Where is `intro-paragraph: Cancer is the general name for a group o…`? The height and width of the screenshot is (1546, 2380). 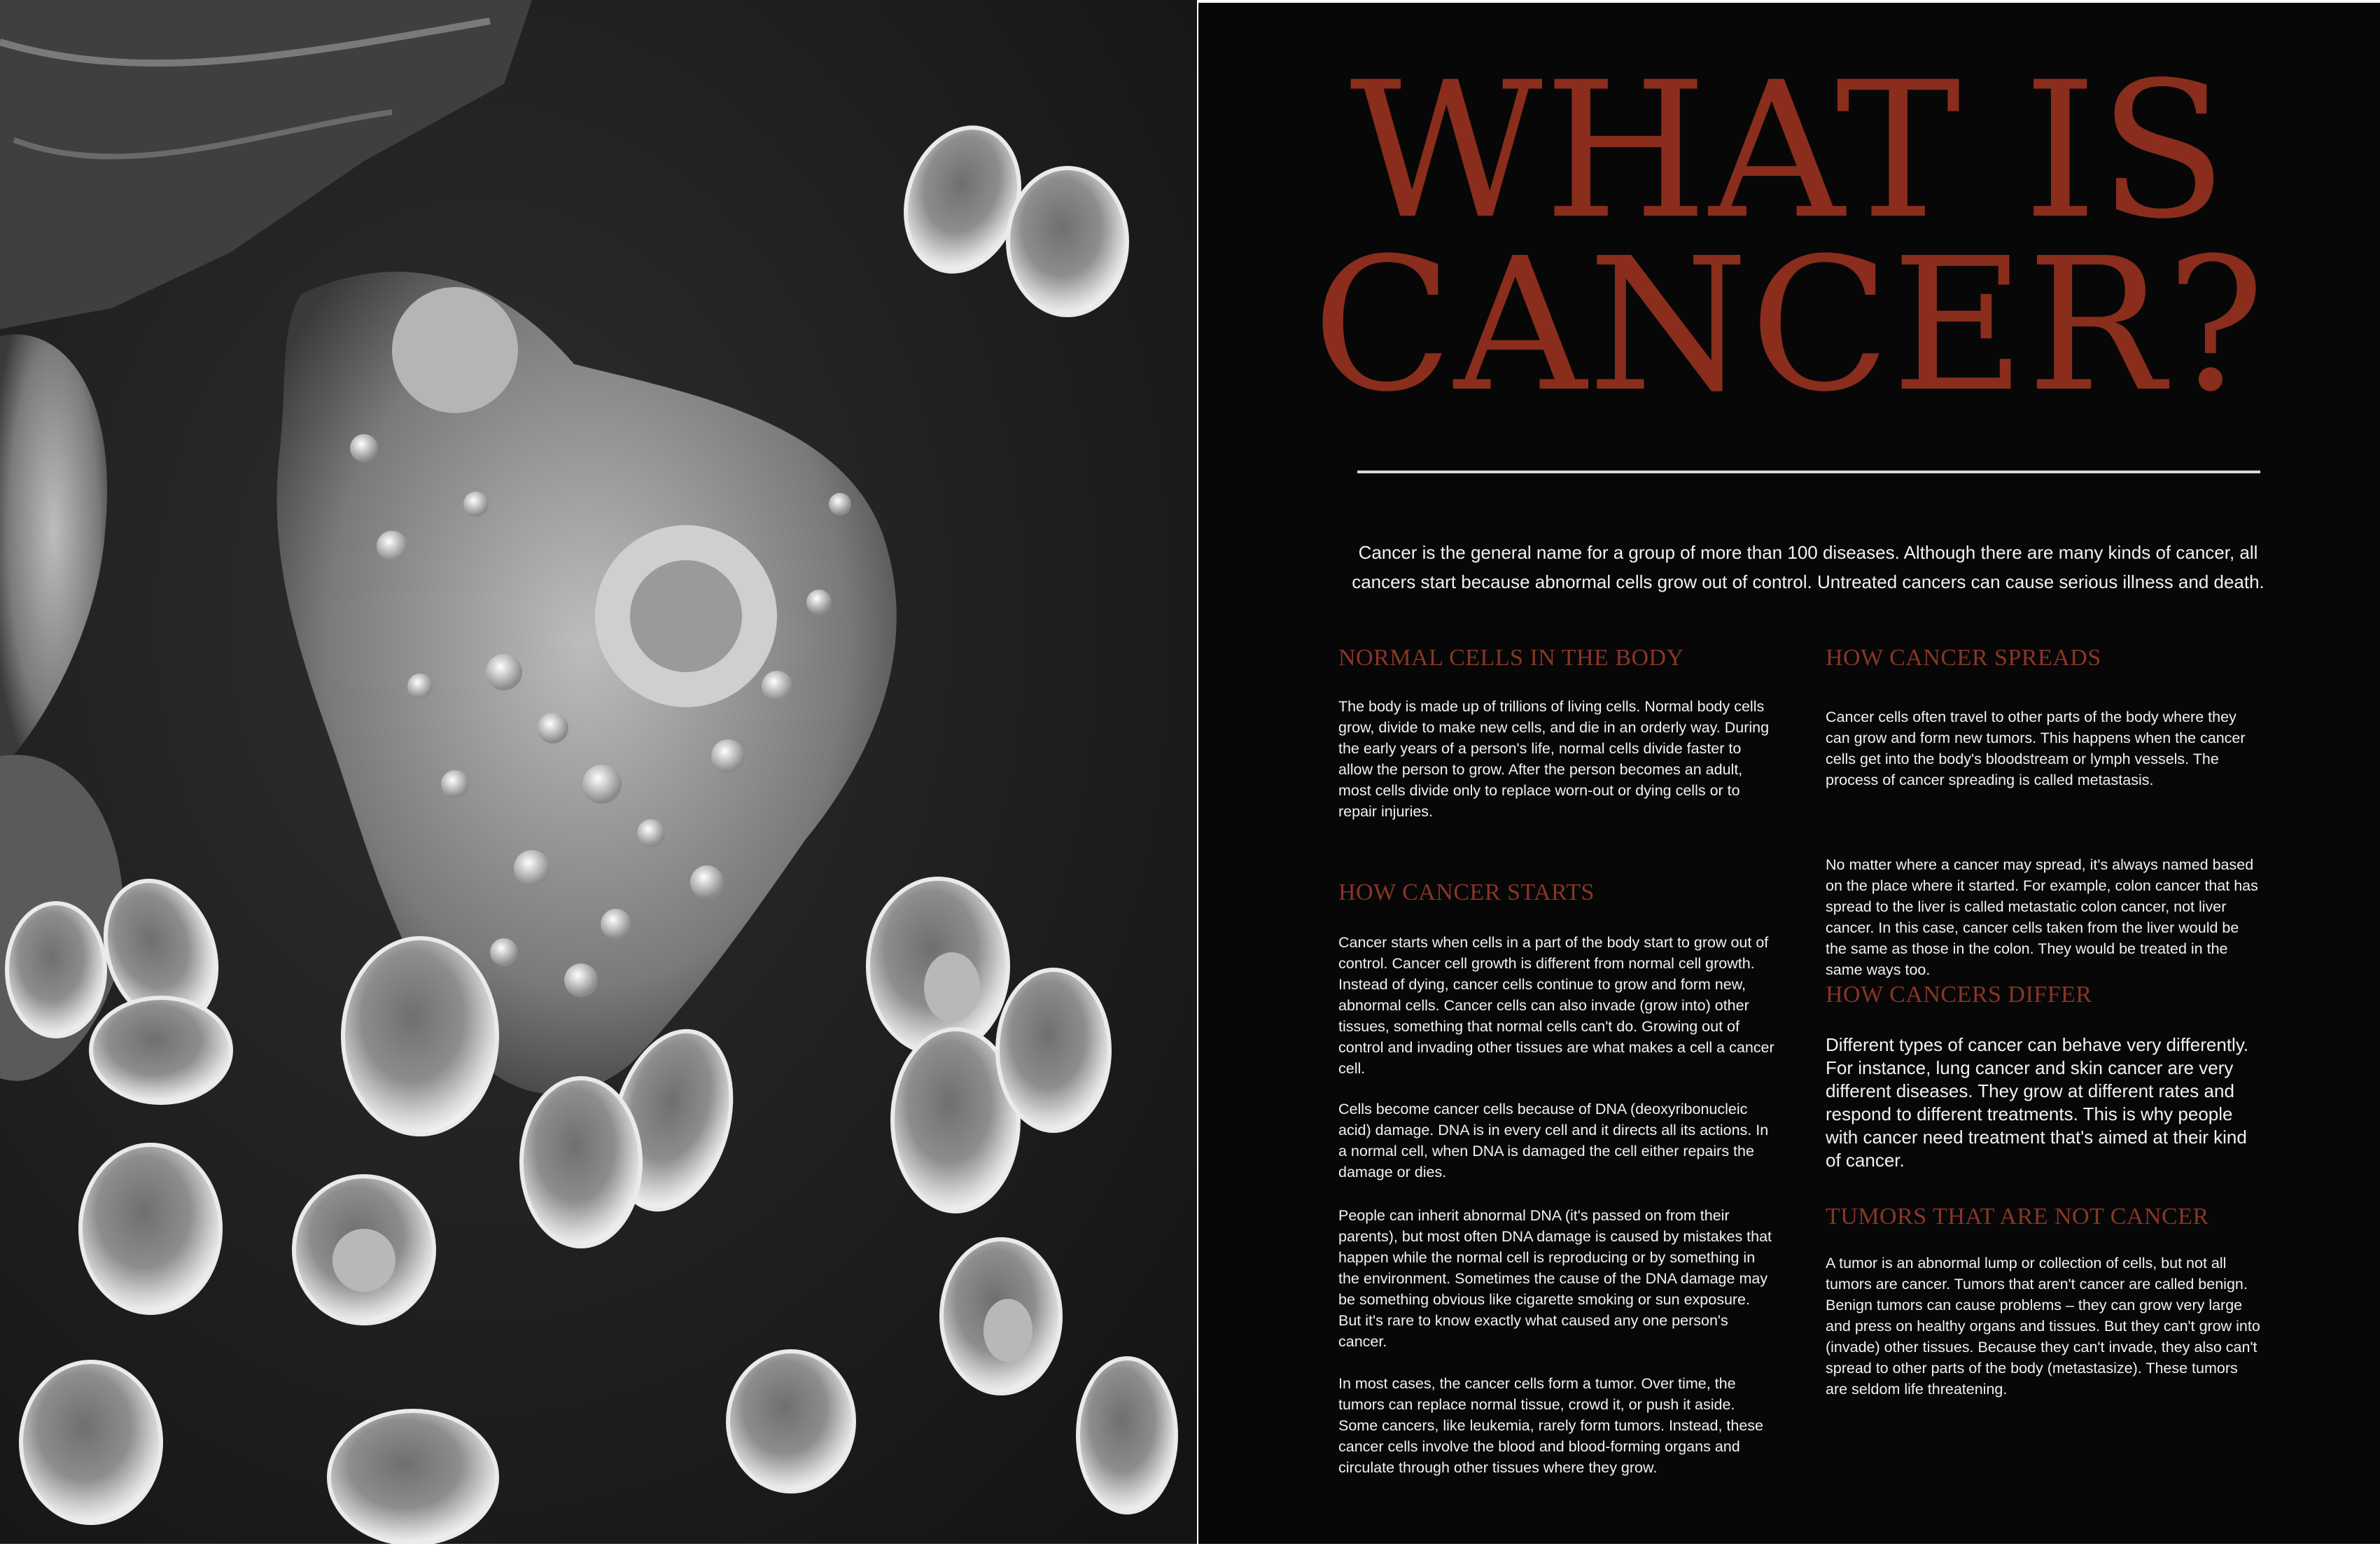 intro-paragraph: Cancer is the general name for a group o… is located at coordinates (1808, 567).